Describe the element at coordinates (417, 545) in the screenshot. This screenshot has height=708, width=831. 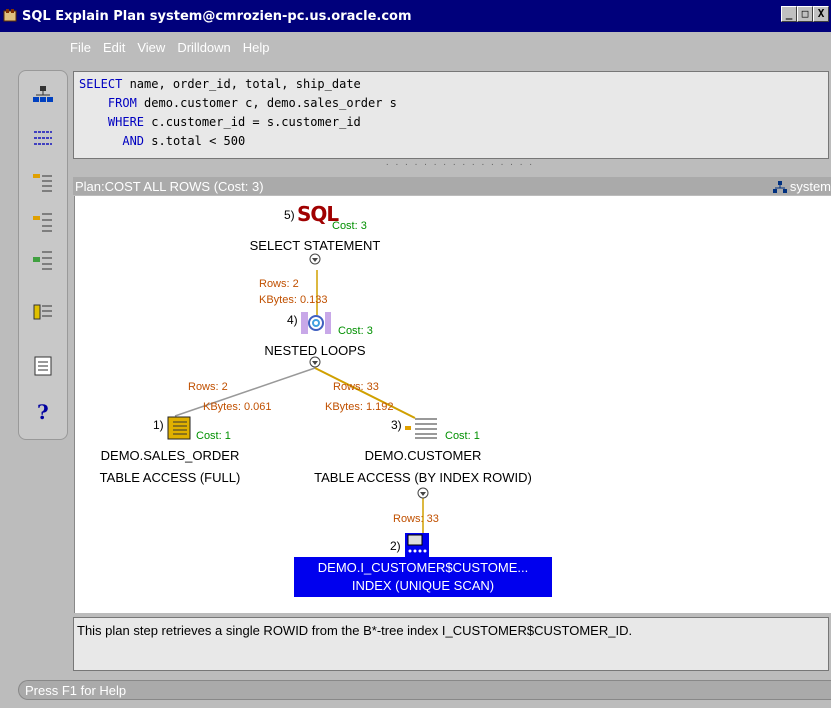
I see `index-scan-icon` at that location.